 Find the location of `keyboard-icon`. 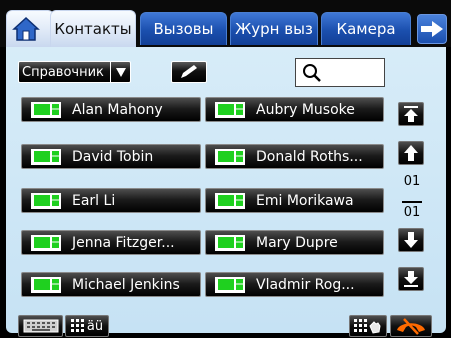

keyboard-icon is located at coordinates (40, 326).